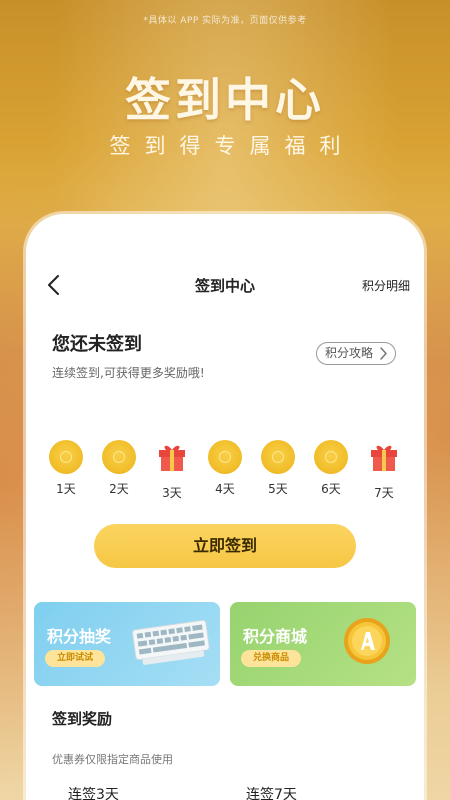 Image resolution: width=450 pixels, height=800 pixels. I want to click on day-label: 2天, so click(119, 489).